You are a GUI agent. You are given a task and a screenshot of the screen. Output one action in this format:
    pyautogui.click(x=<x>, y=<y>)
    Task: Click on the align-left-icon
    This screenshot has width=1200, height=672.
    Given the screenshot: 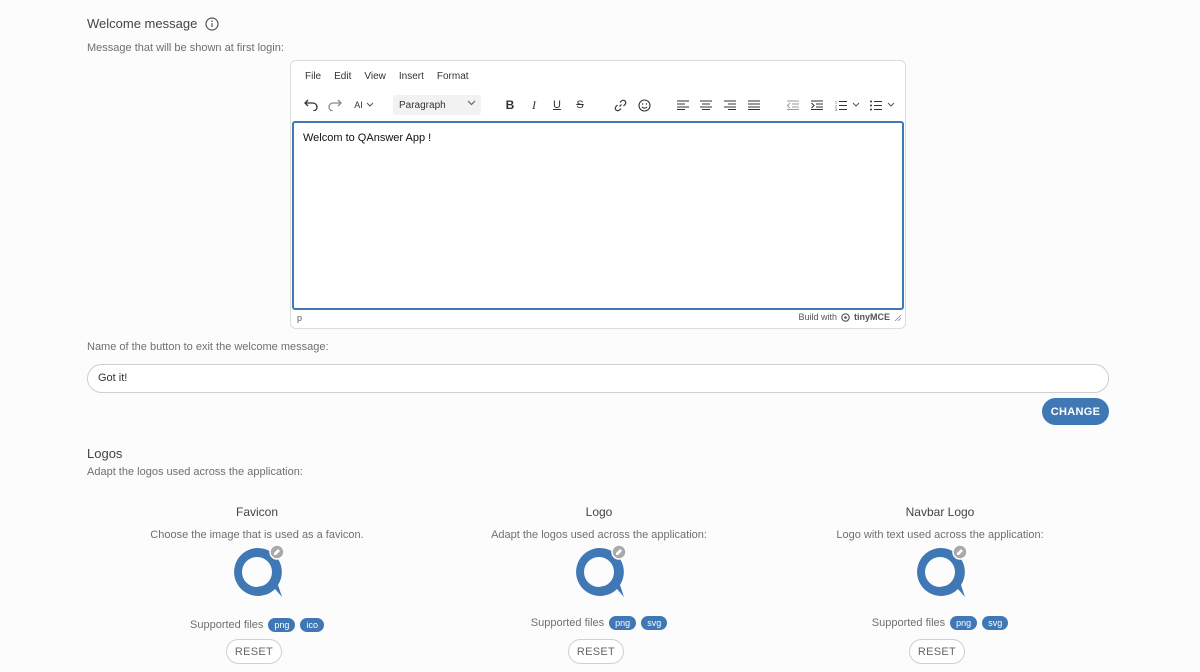 What is the action you would take?
    pyautogui.click(x=683, y=105)
    